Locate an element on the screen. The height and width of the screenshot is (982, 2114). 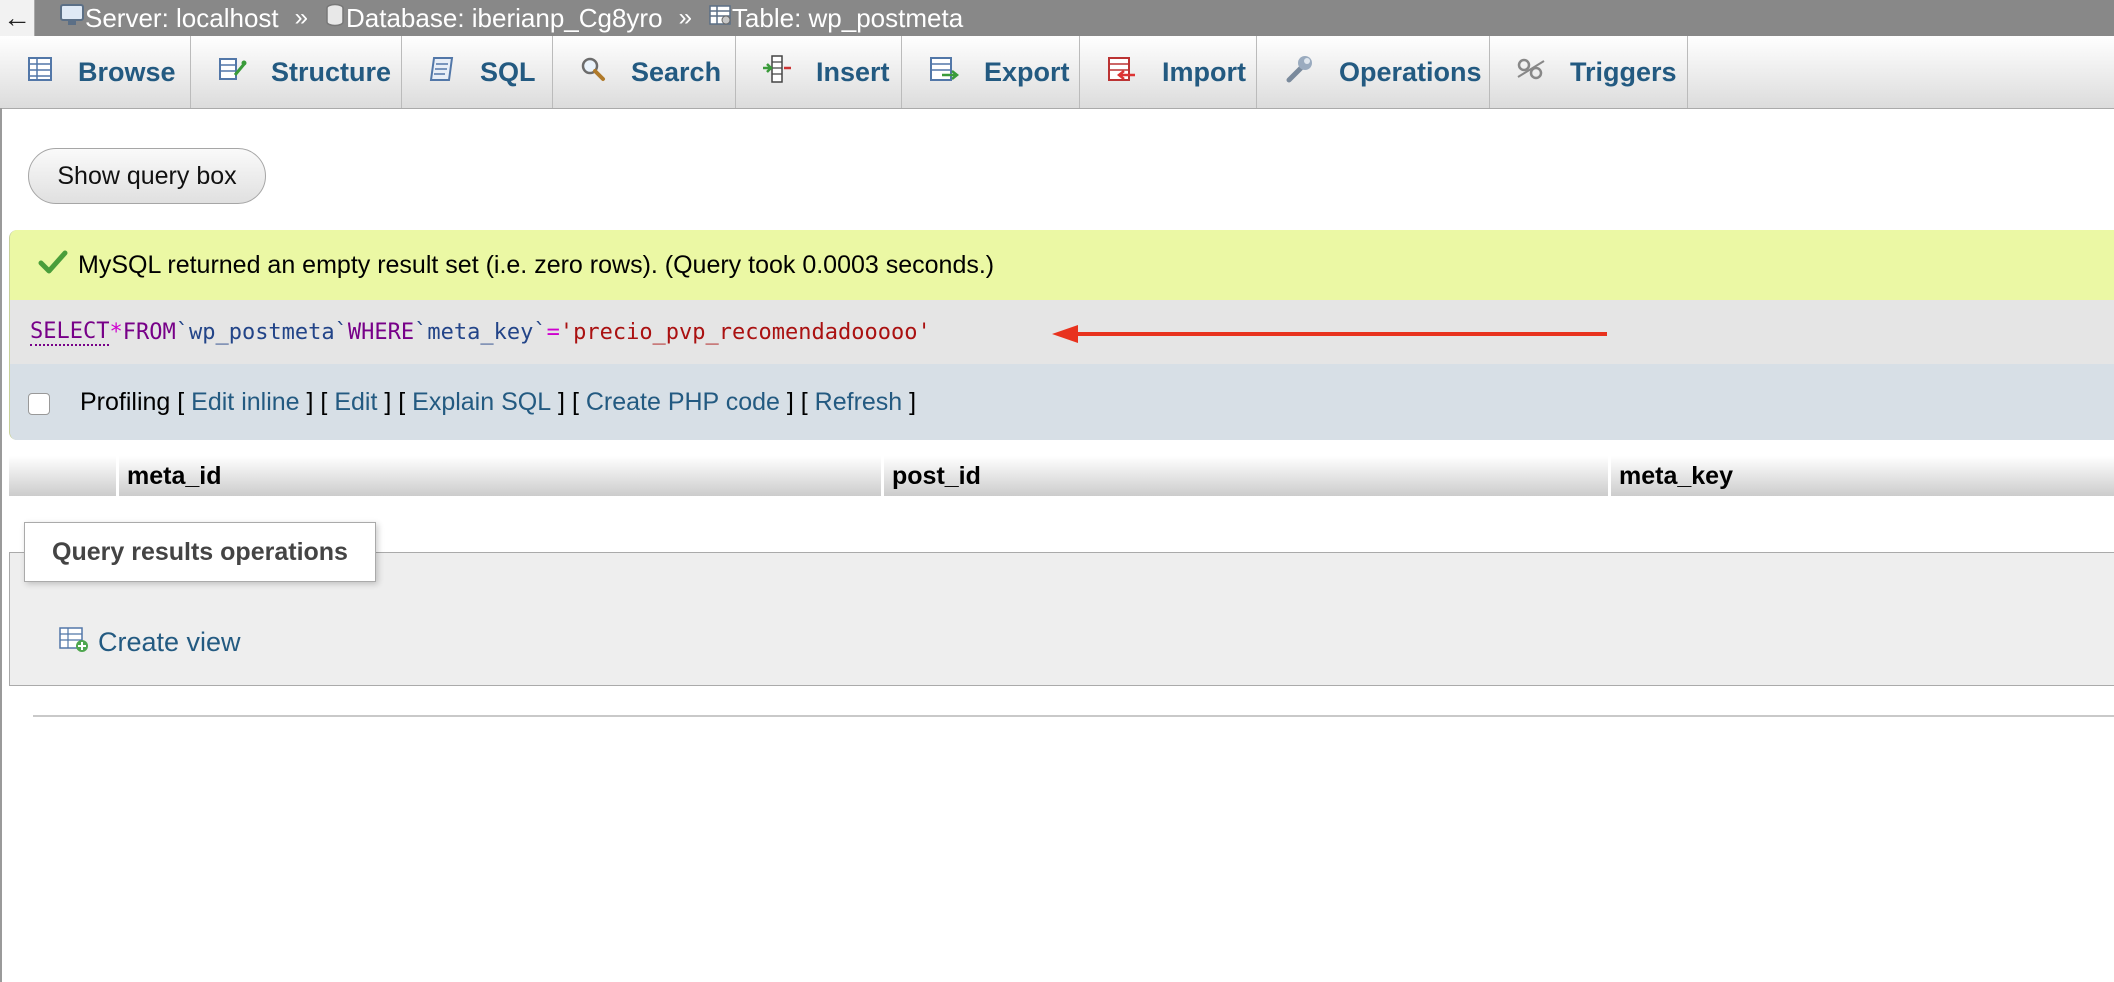
tab-search-label: Search is located at coordinates (676, 71).